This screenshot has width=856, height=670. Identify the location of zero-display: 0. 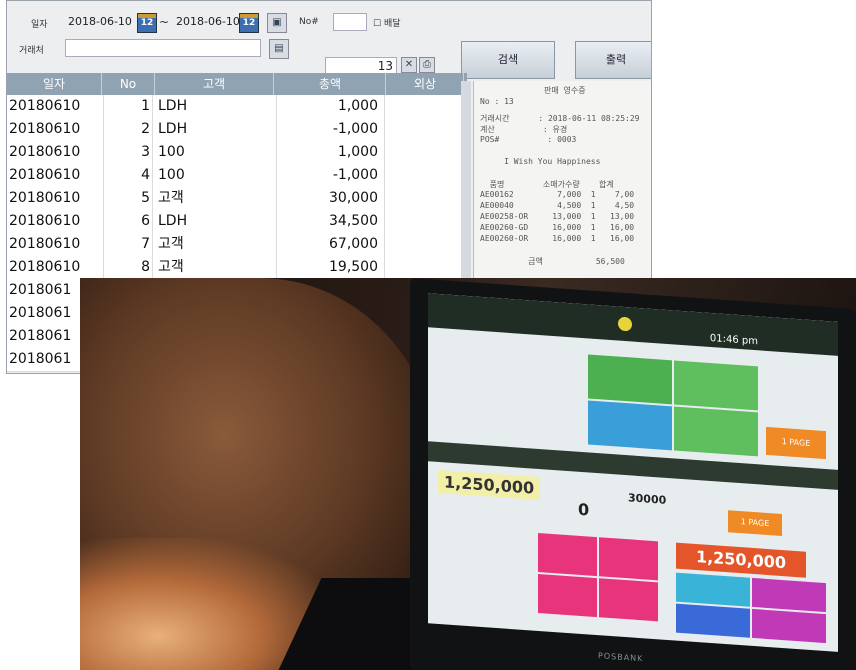
(584, 509).